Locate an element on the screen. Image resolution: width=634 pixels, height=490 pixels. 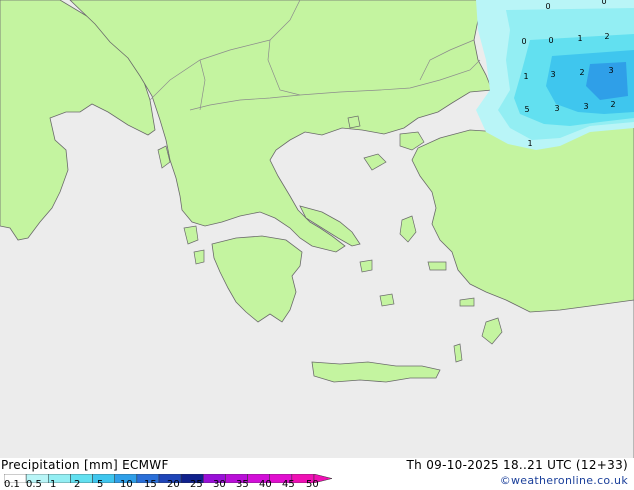
scale-tick: 1 is located at coordinates (53, 484).